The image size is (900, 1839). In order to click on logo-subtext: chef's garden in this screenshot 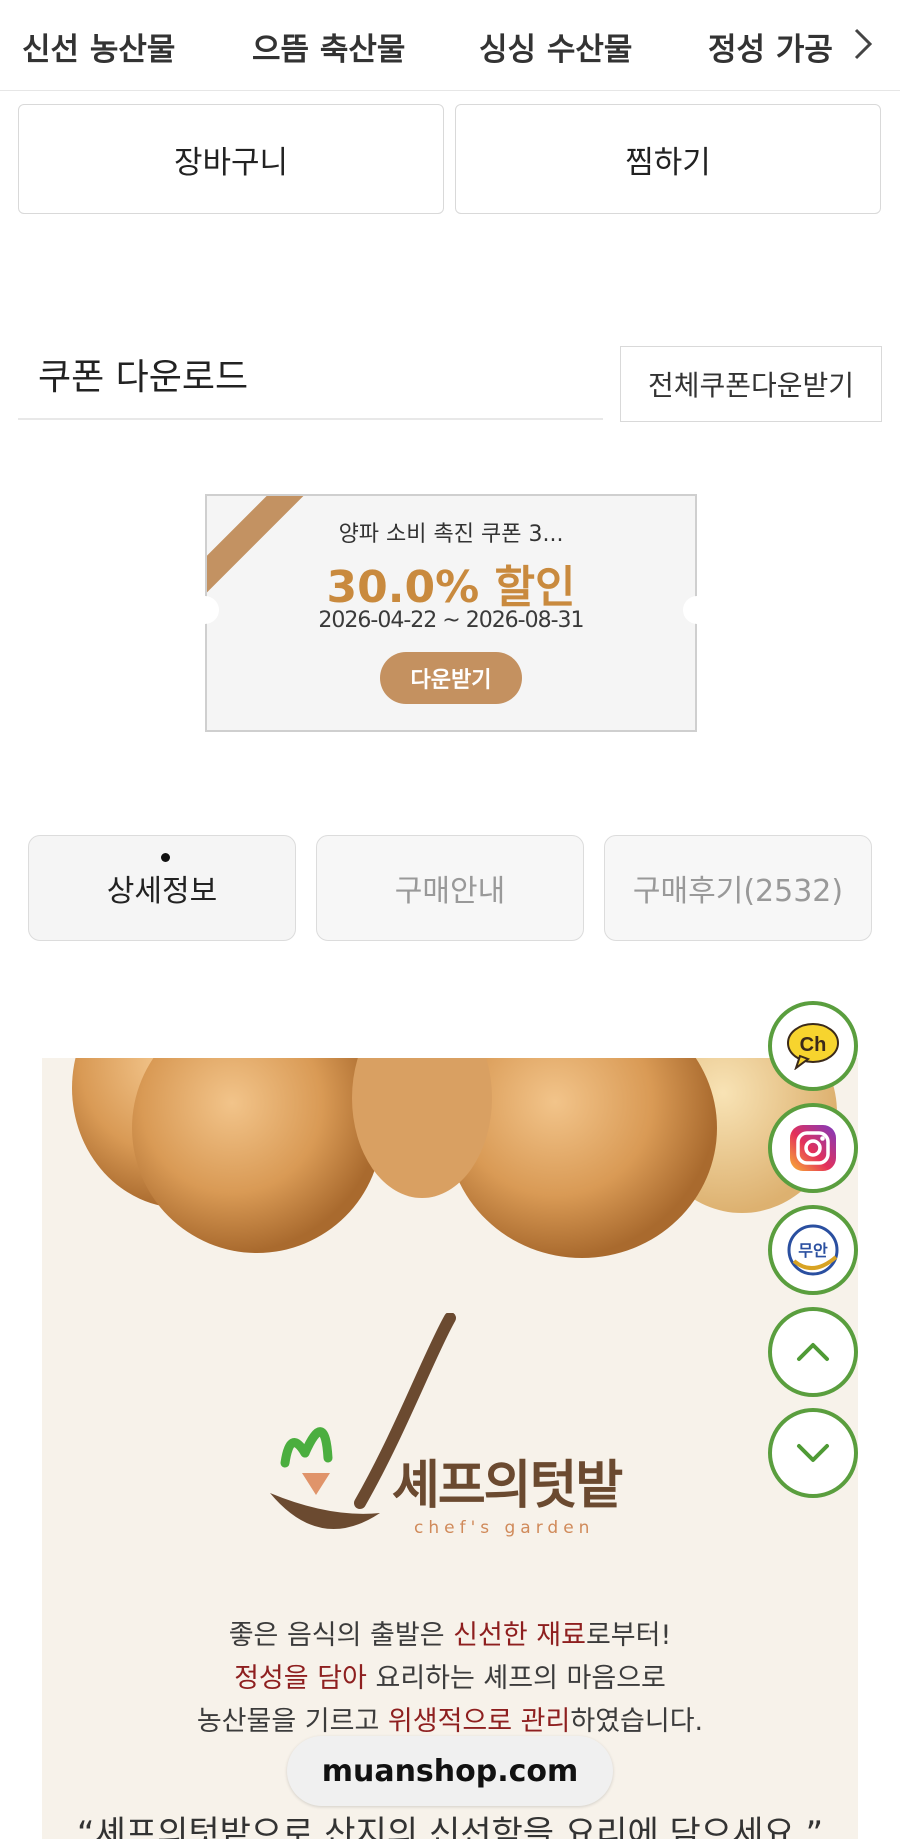, I will do `click(504, 1528)`.